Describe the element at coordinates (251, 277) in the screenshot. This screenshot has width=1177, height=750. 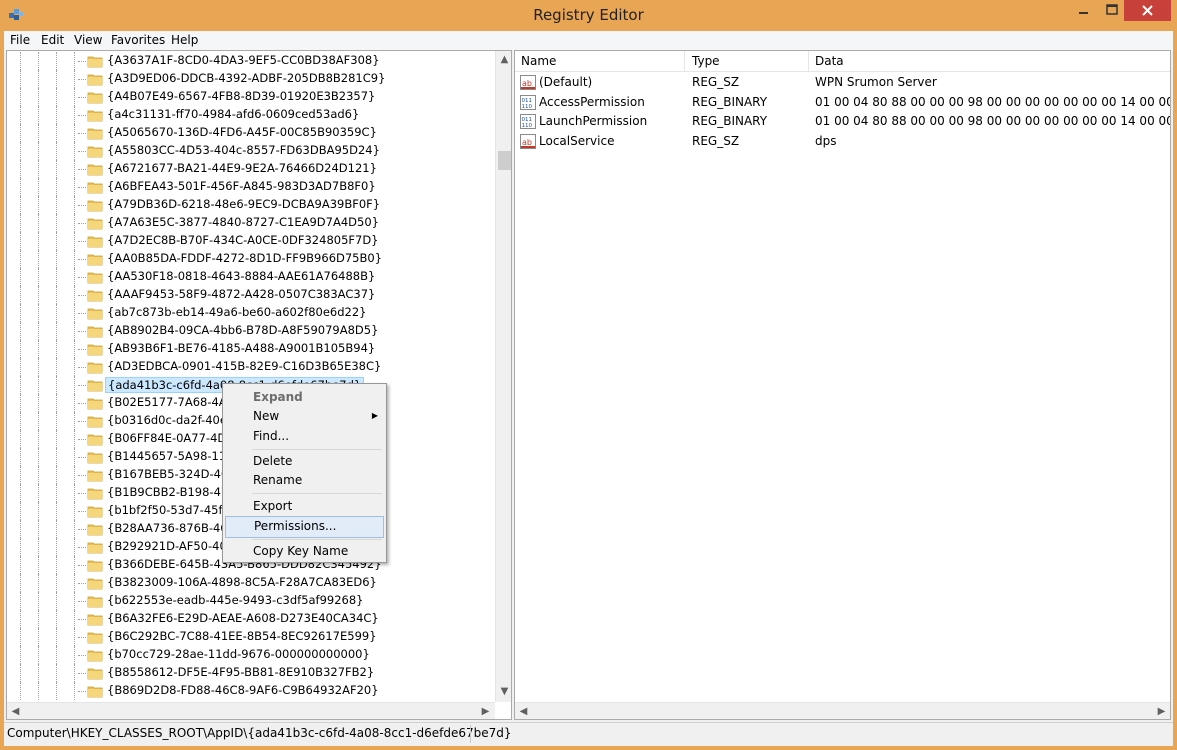
I see `tree-item: {AA530F18-0818-4643-8884-AAE61A76488B}` at that location.